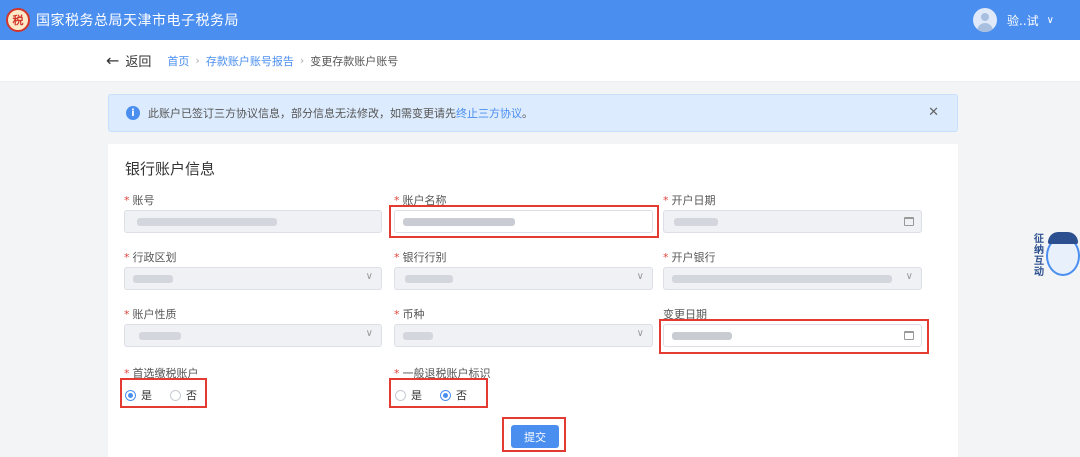 The width and height of the screenshot is (1080, 457). What do you see at coordinates (253, 335) in the screenshot?
I see `account-nature-select: ∨` at bounding box center [253, 335].